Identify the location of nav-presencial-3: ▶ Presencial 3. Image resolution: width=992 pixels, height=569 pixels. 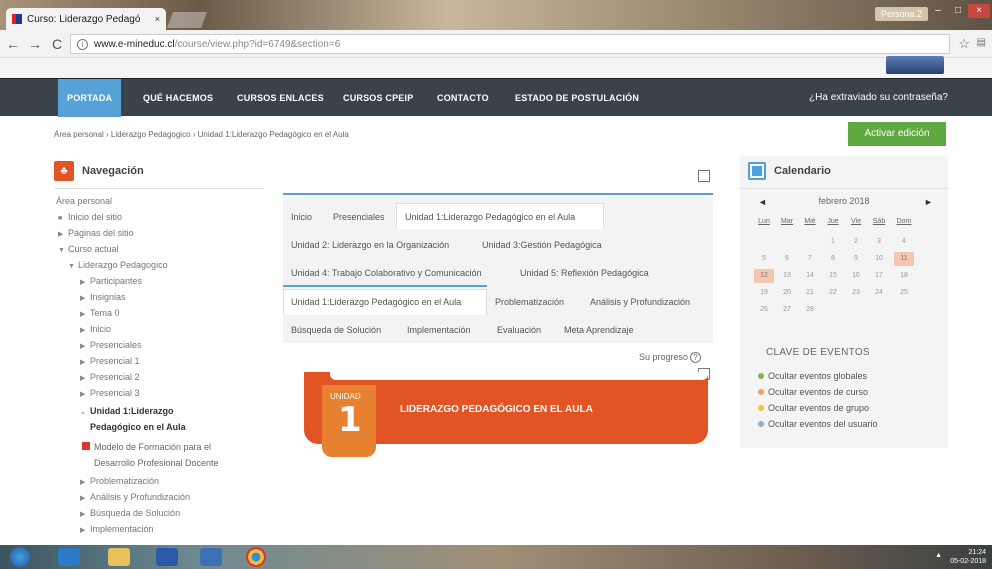
(110, 393).